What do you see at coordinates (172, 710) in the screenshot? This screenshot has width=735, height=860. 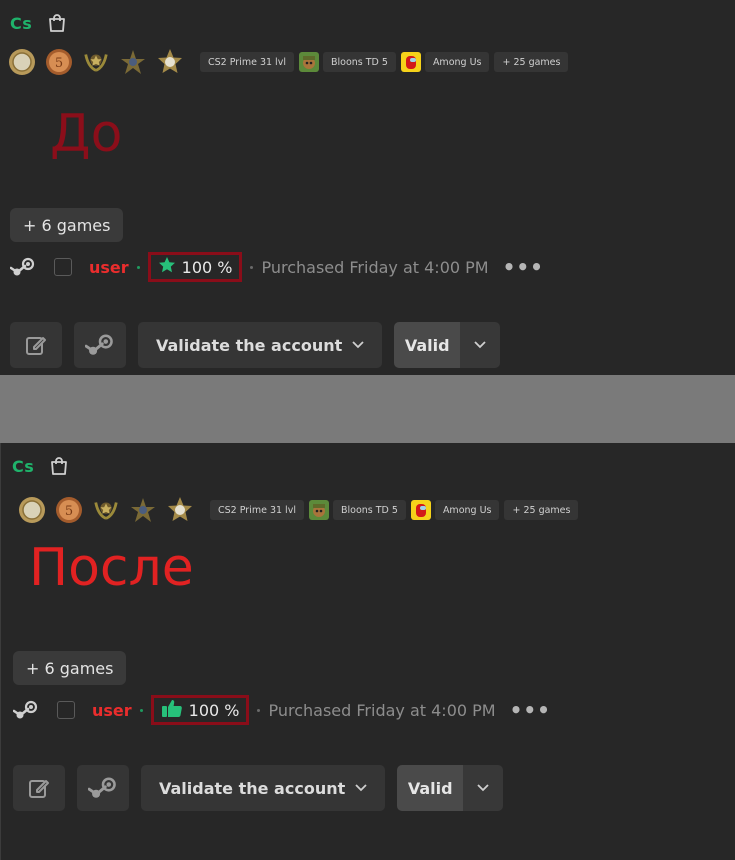 I see `thumbs-up-icon` at bounding box center [172, 710].